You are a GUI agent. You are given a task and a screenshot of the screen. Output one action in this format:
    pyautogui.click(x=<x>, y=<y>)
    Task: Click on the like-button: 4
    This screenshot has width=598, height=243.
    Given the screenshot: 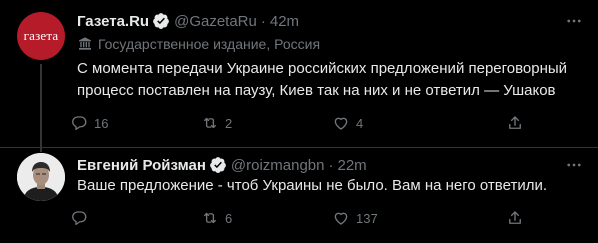 What is the action you would take?
    pyautogui.click(x=347, y=123)
    